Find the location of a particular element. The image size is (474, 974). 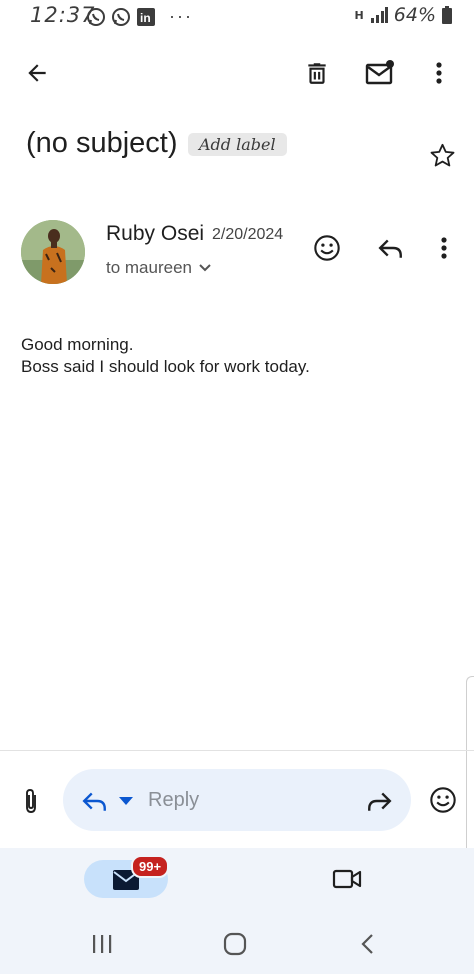

chevron-left-icon is located at coordinates (367, 944).